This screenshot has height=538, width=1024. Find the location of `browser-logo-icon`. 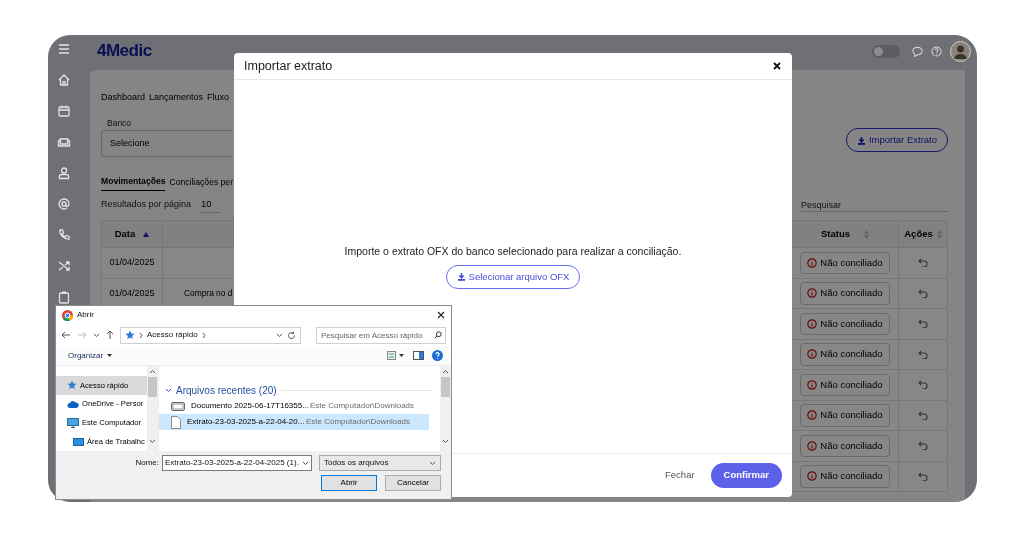

browser-logo-icon is located at coordinates (67, 315).